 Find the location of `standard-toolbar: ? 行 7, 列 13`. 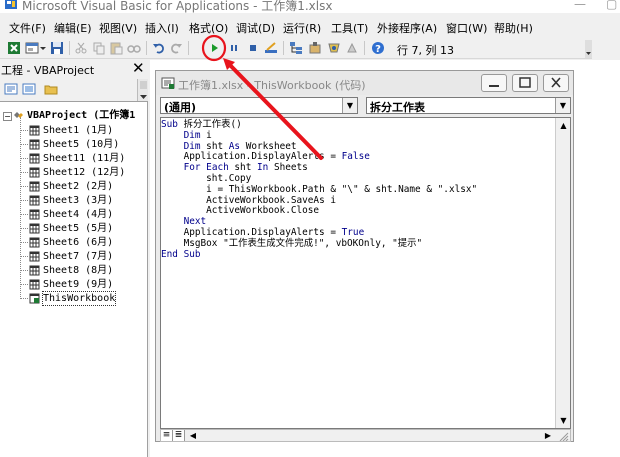

standard-toolbar: ? 行 7, 列 13 is located at coordinates (296, 48).